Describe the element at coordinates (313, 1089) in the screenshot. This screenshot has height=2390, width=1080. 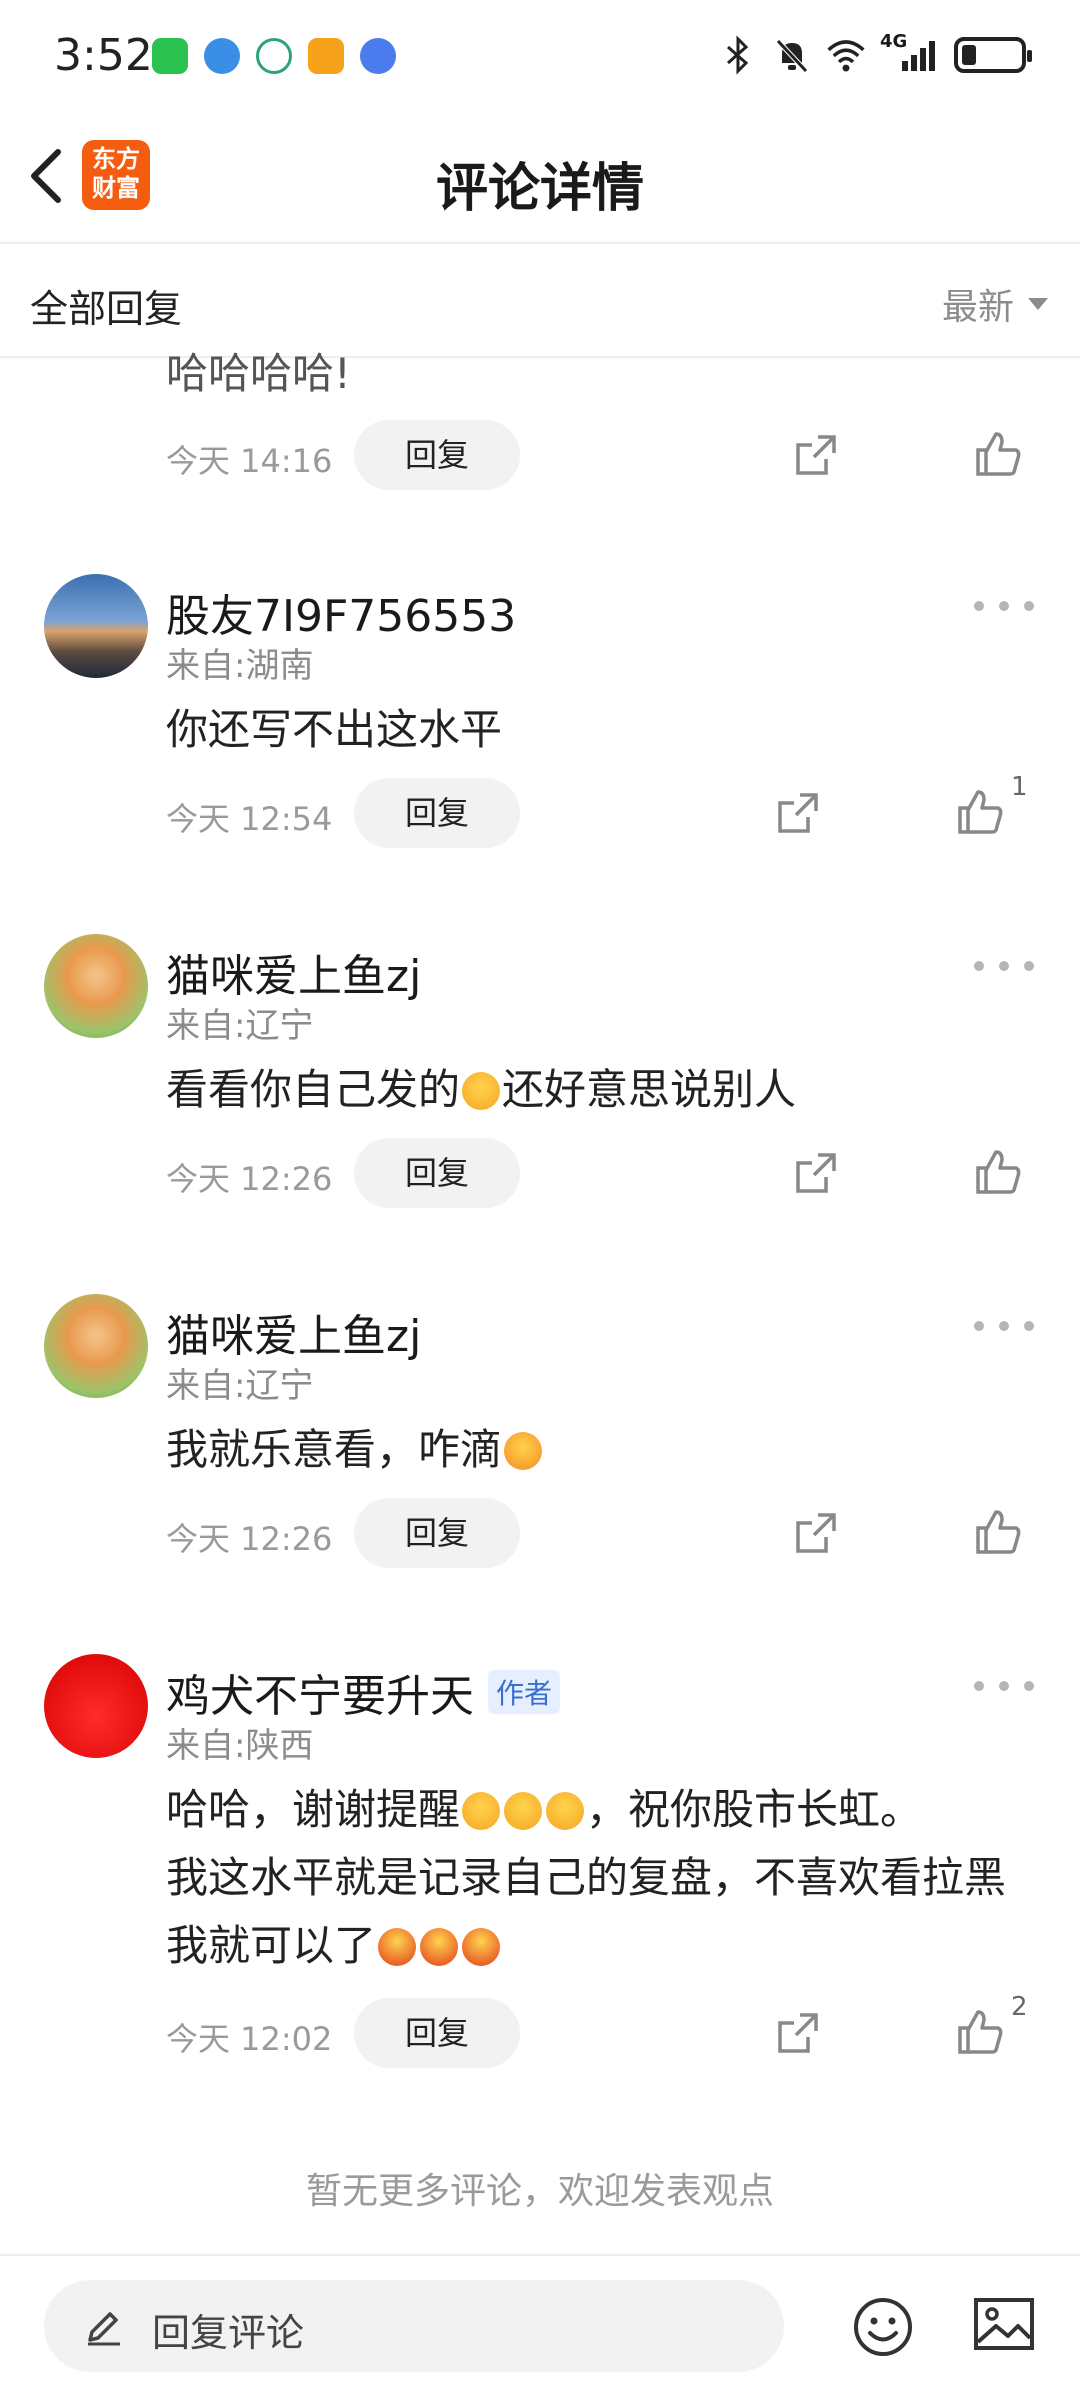
I see `comment-text-part: 看看你自己发的` at that location.